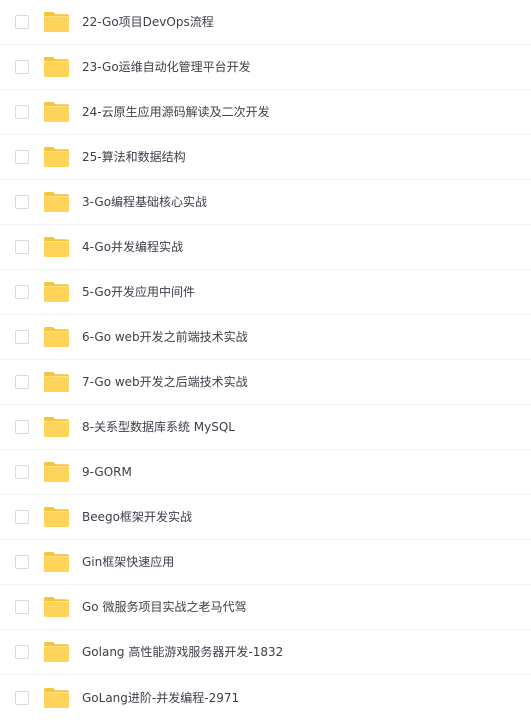 This screenshot has height=720, width=531. What do you see at coordinates (166, 67) in the screenshot?
I see `folder-name: 23-Go运维自动化管理平台开发` at bounding box center [166, 67].